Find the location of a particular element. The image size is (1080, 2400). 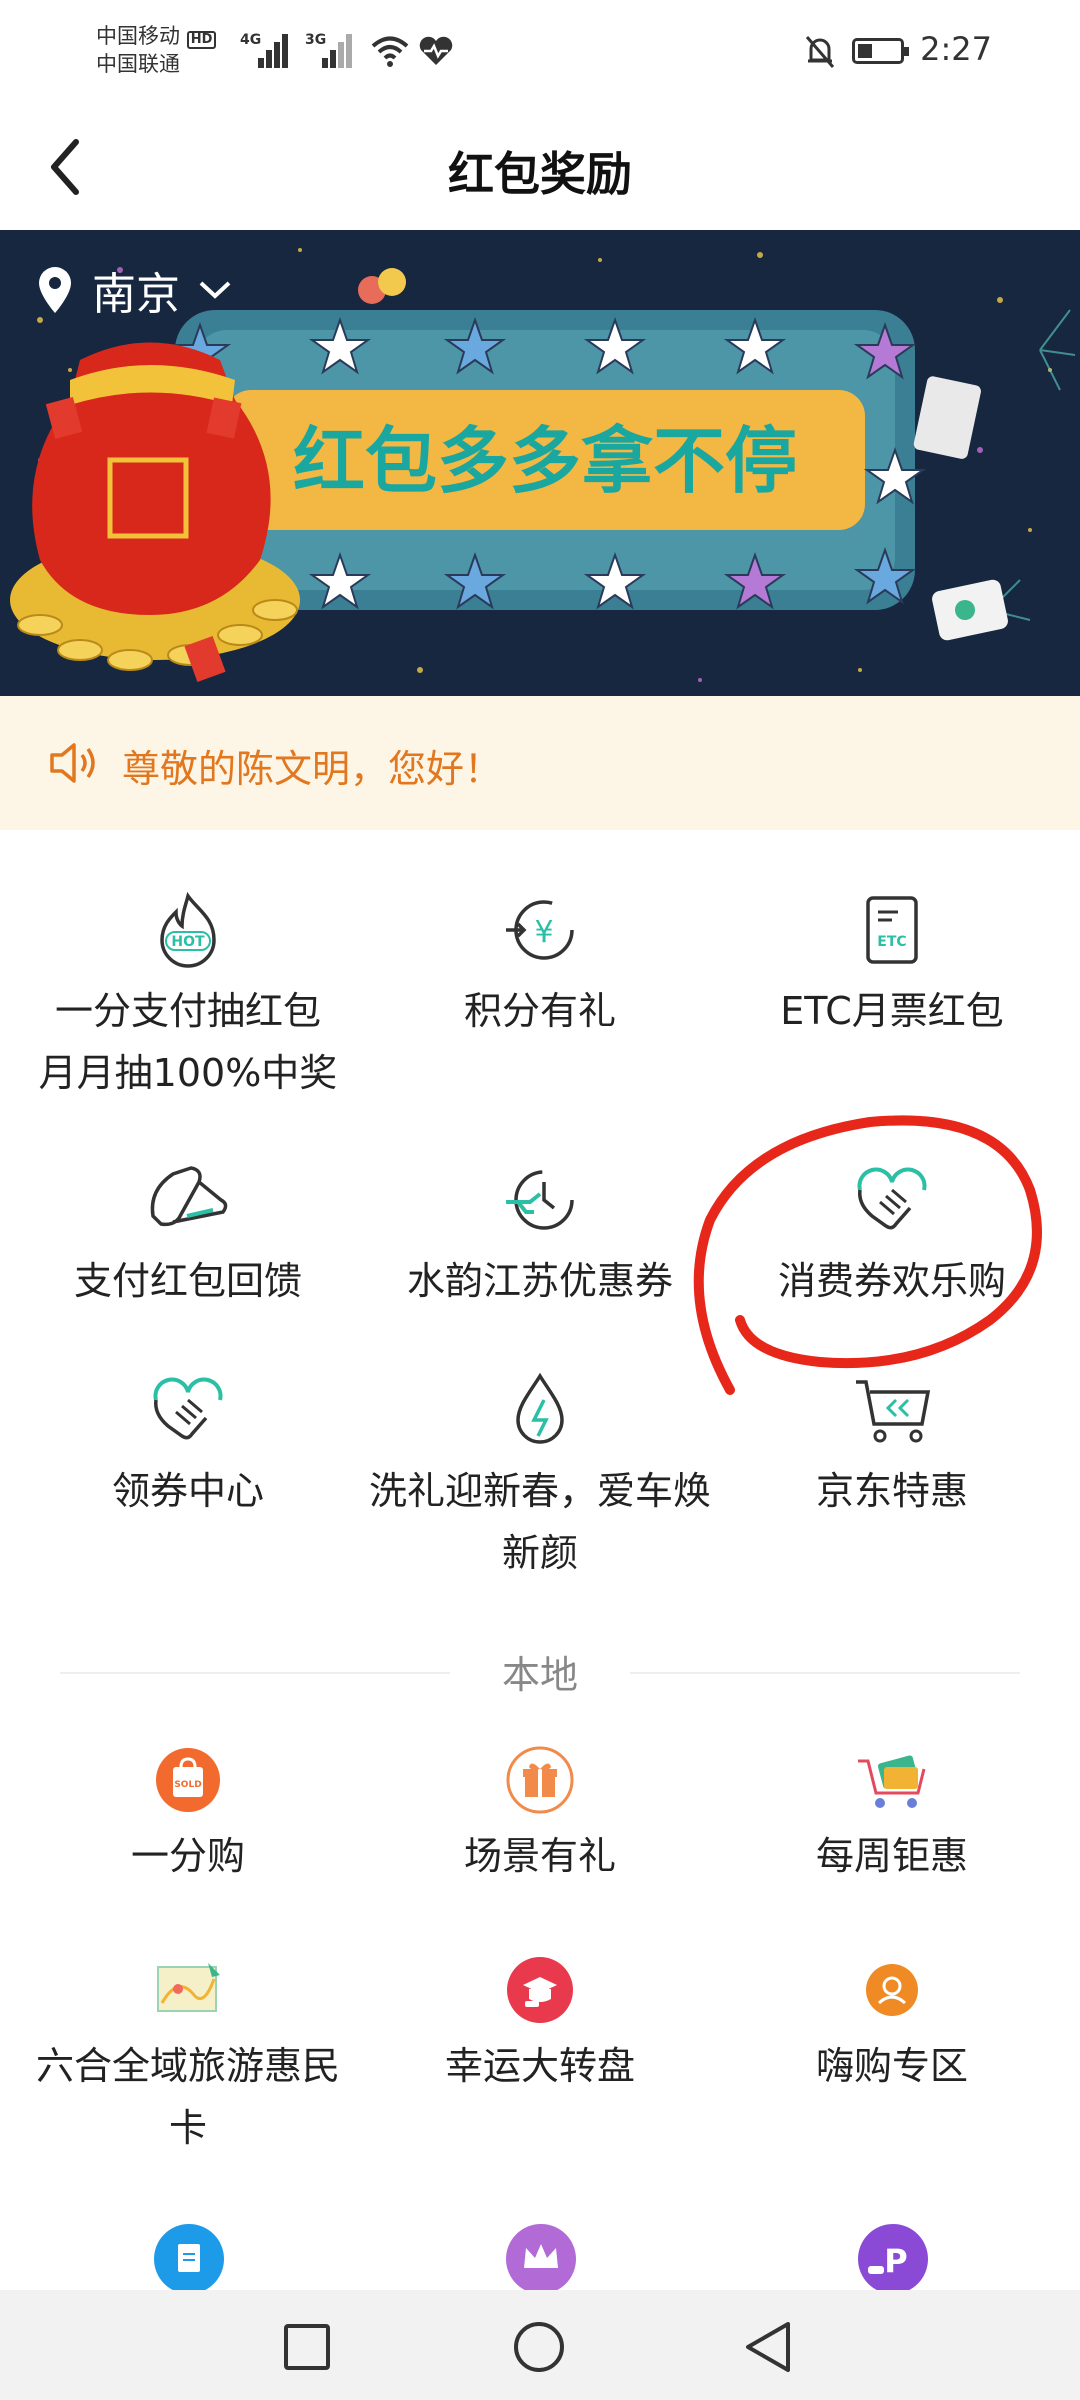

speaker-icon is located at coordinates (72, 763).